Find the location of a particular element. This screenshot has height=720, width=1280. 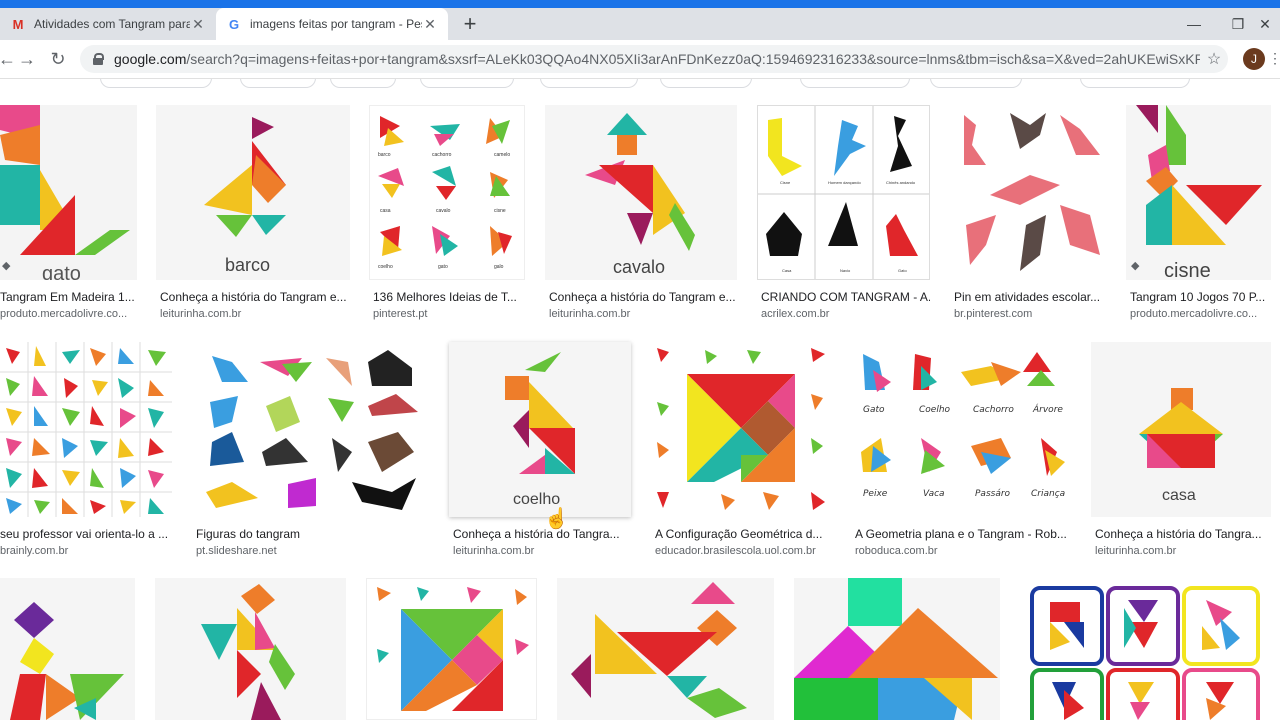

tangram-running-image is located at coordinates (659, 650).